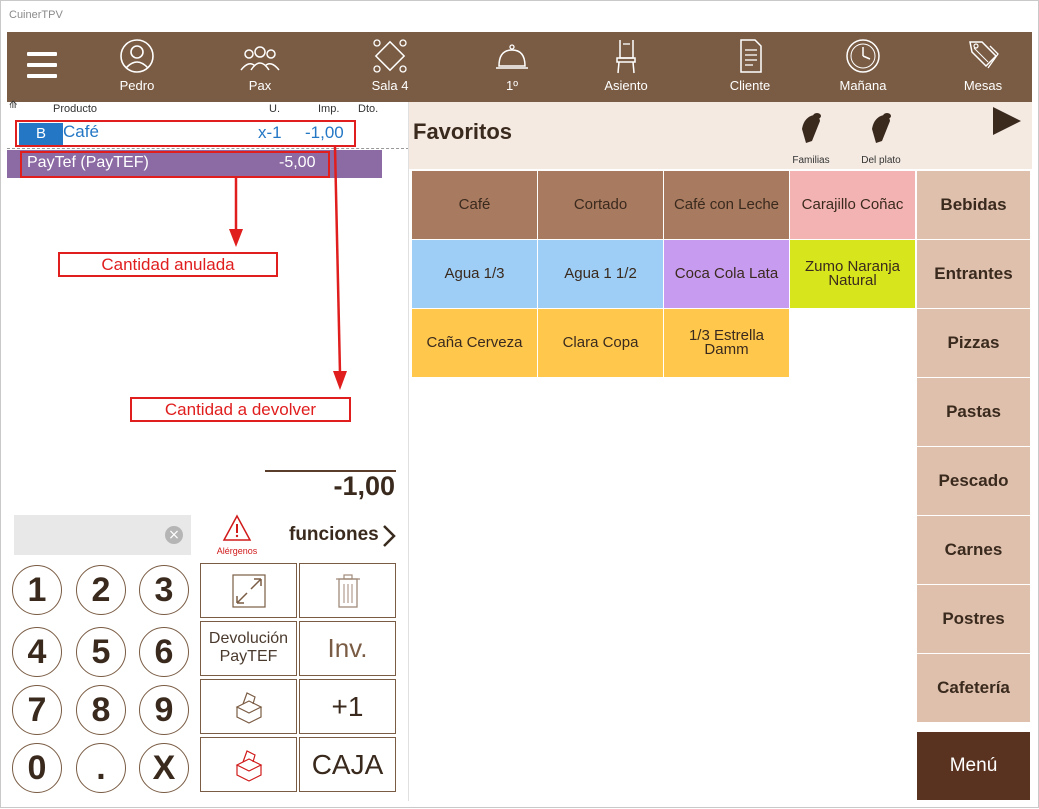  What do you see at coordinates (474, 205) in the screenshot?
I see `product-button: Café` at bounding box center [474, 205].